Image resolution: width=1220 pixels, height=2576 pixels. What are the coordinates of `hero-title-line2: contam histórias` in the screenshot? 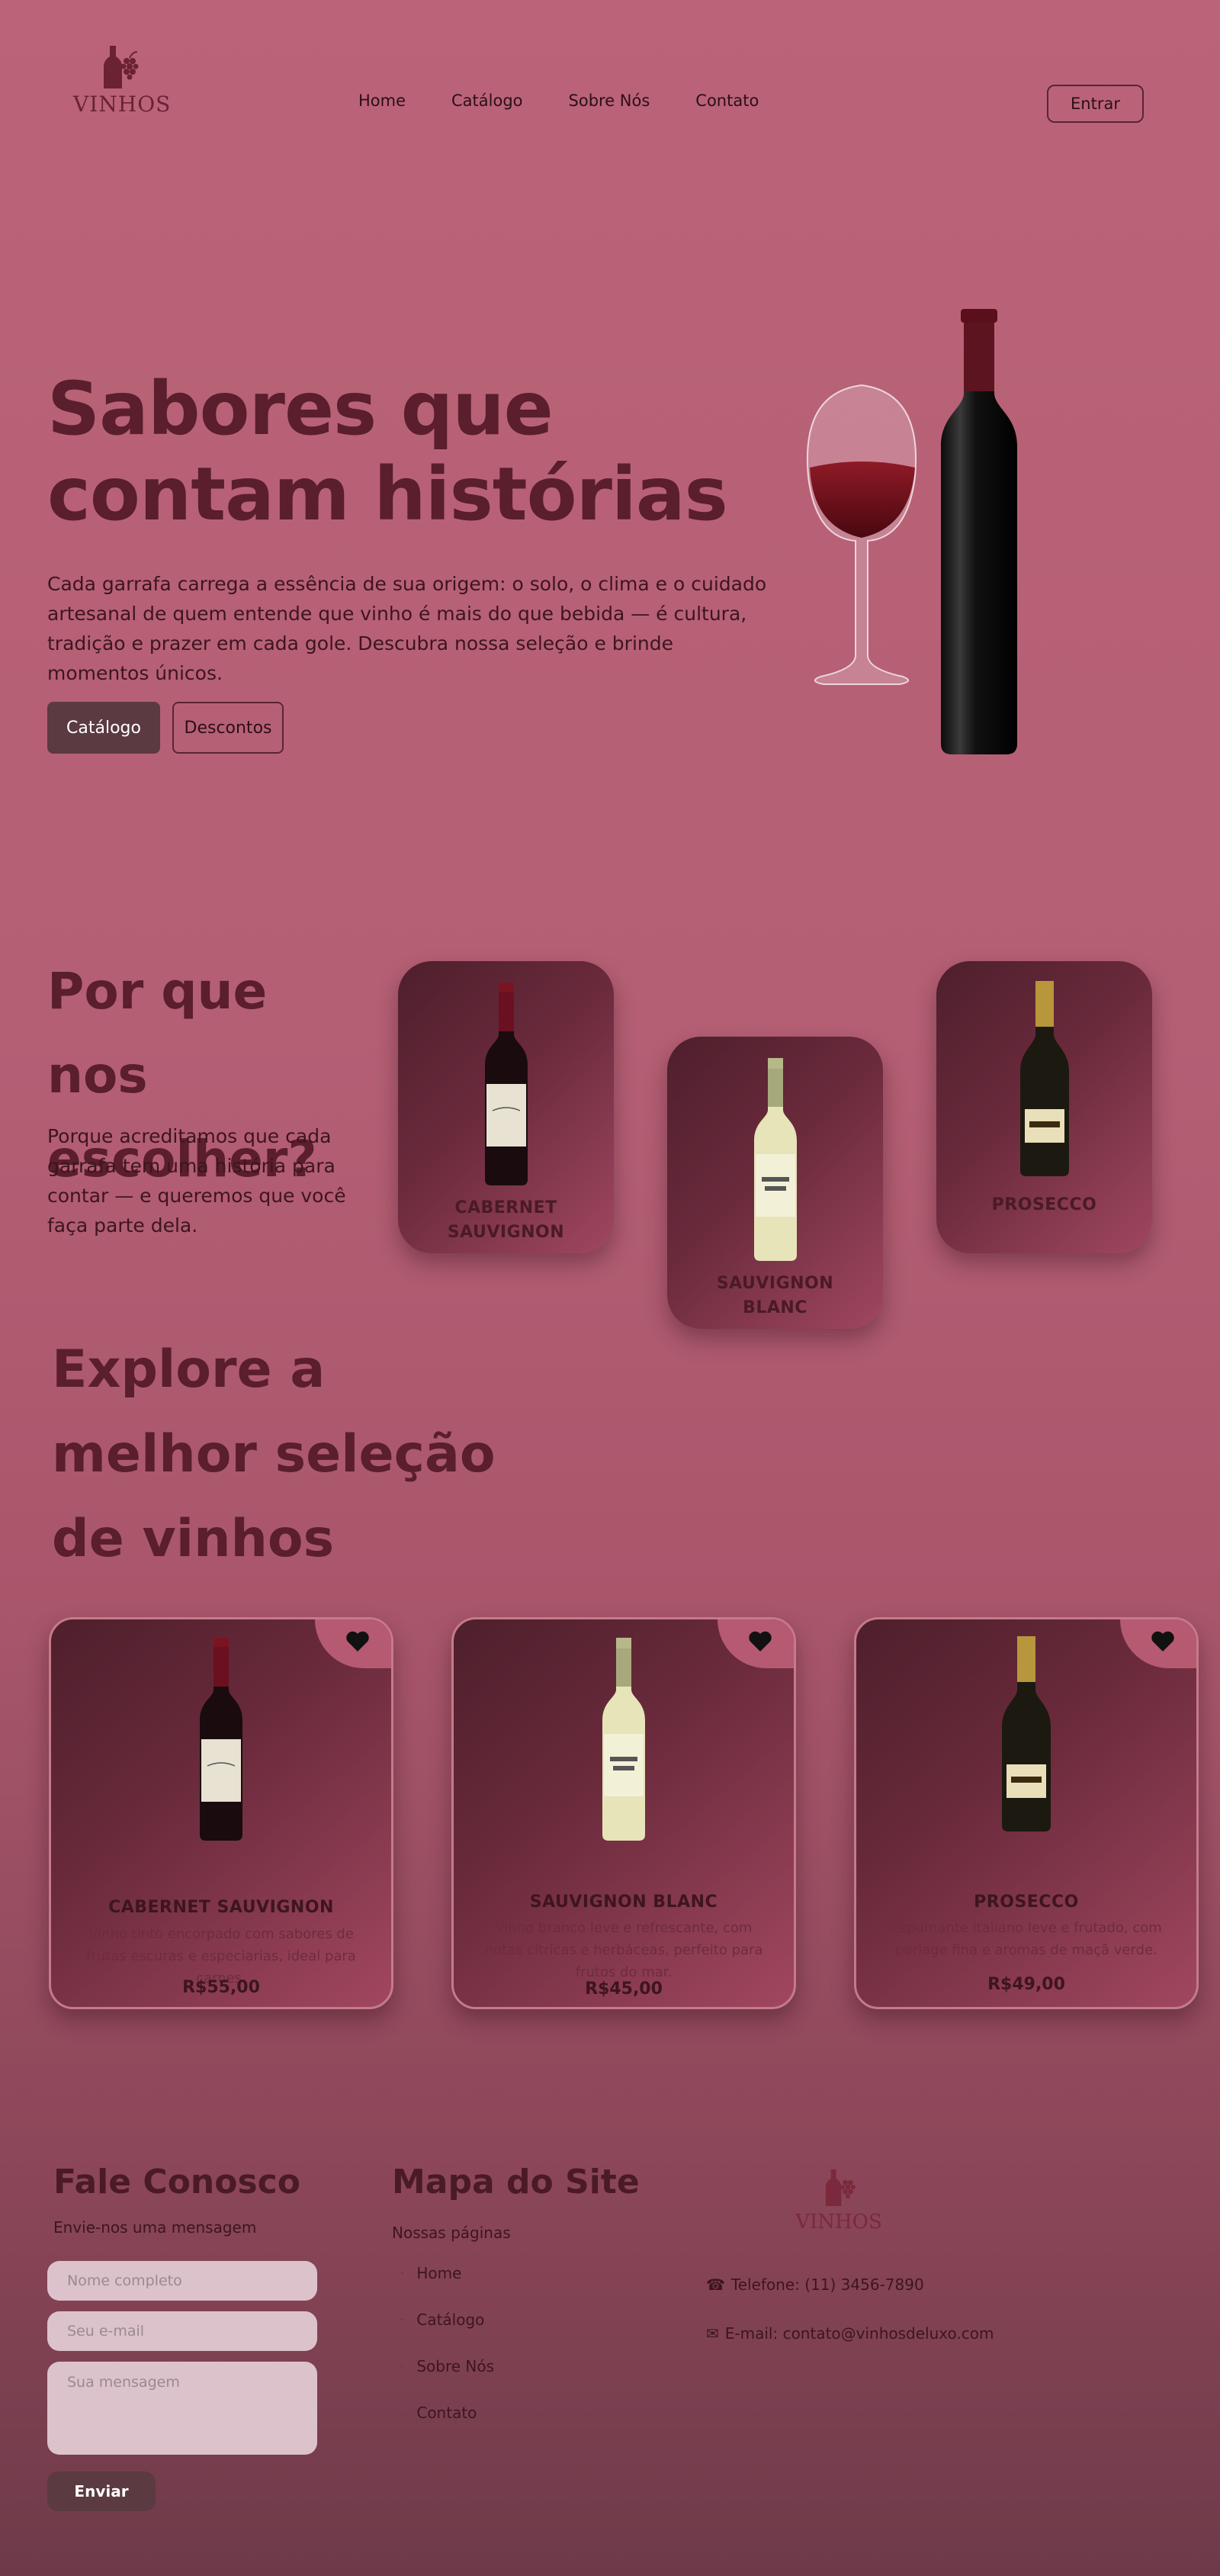 It's located at (387, 495).